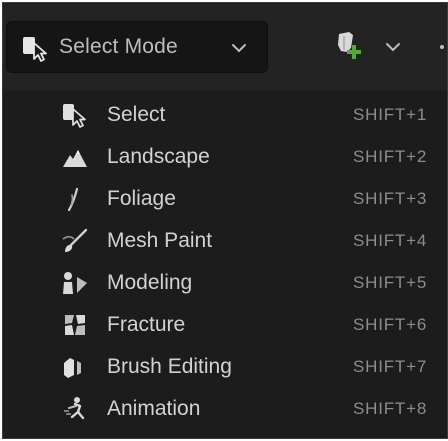 The width and height of the screenshot is (448, 441). I want to click on modeling-icon, so click(75, 283).